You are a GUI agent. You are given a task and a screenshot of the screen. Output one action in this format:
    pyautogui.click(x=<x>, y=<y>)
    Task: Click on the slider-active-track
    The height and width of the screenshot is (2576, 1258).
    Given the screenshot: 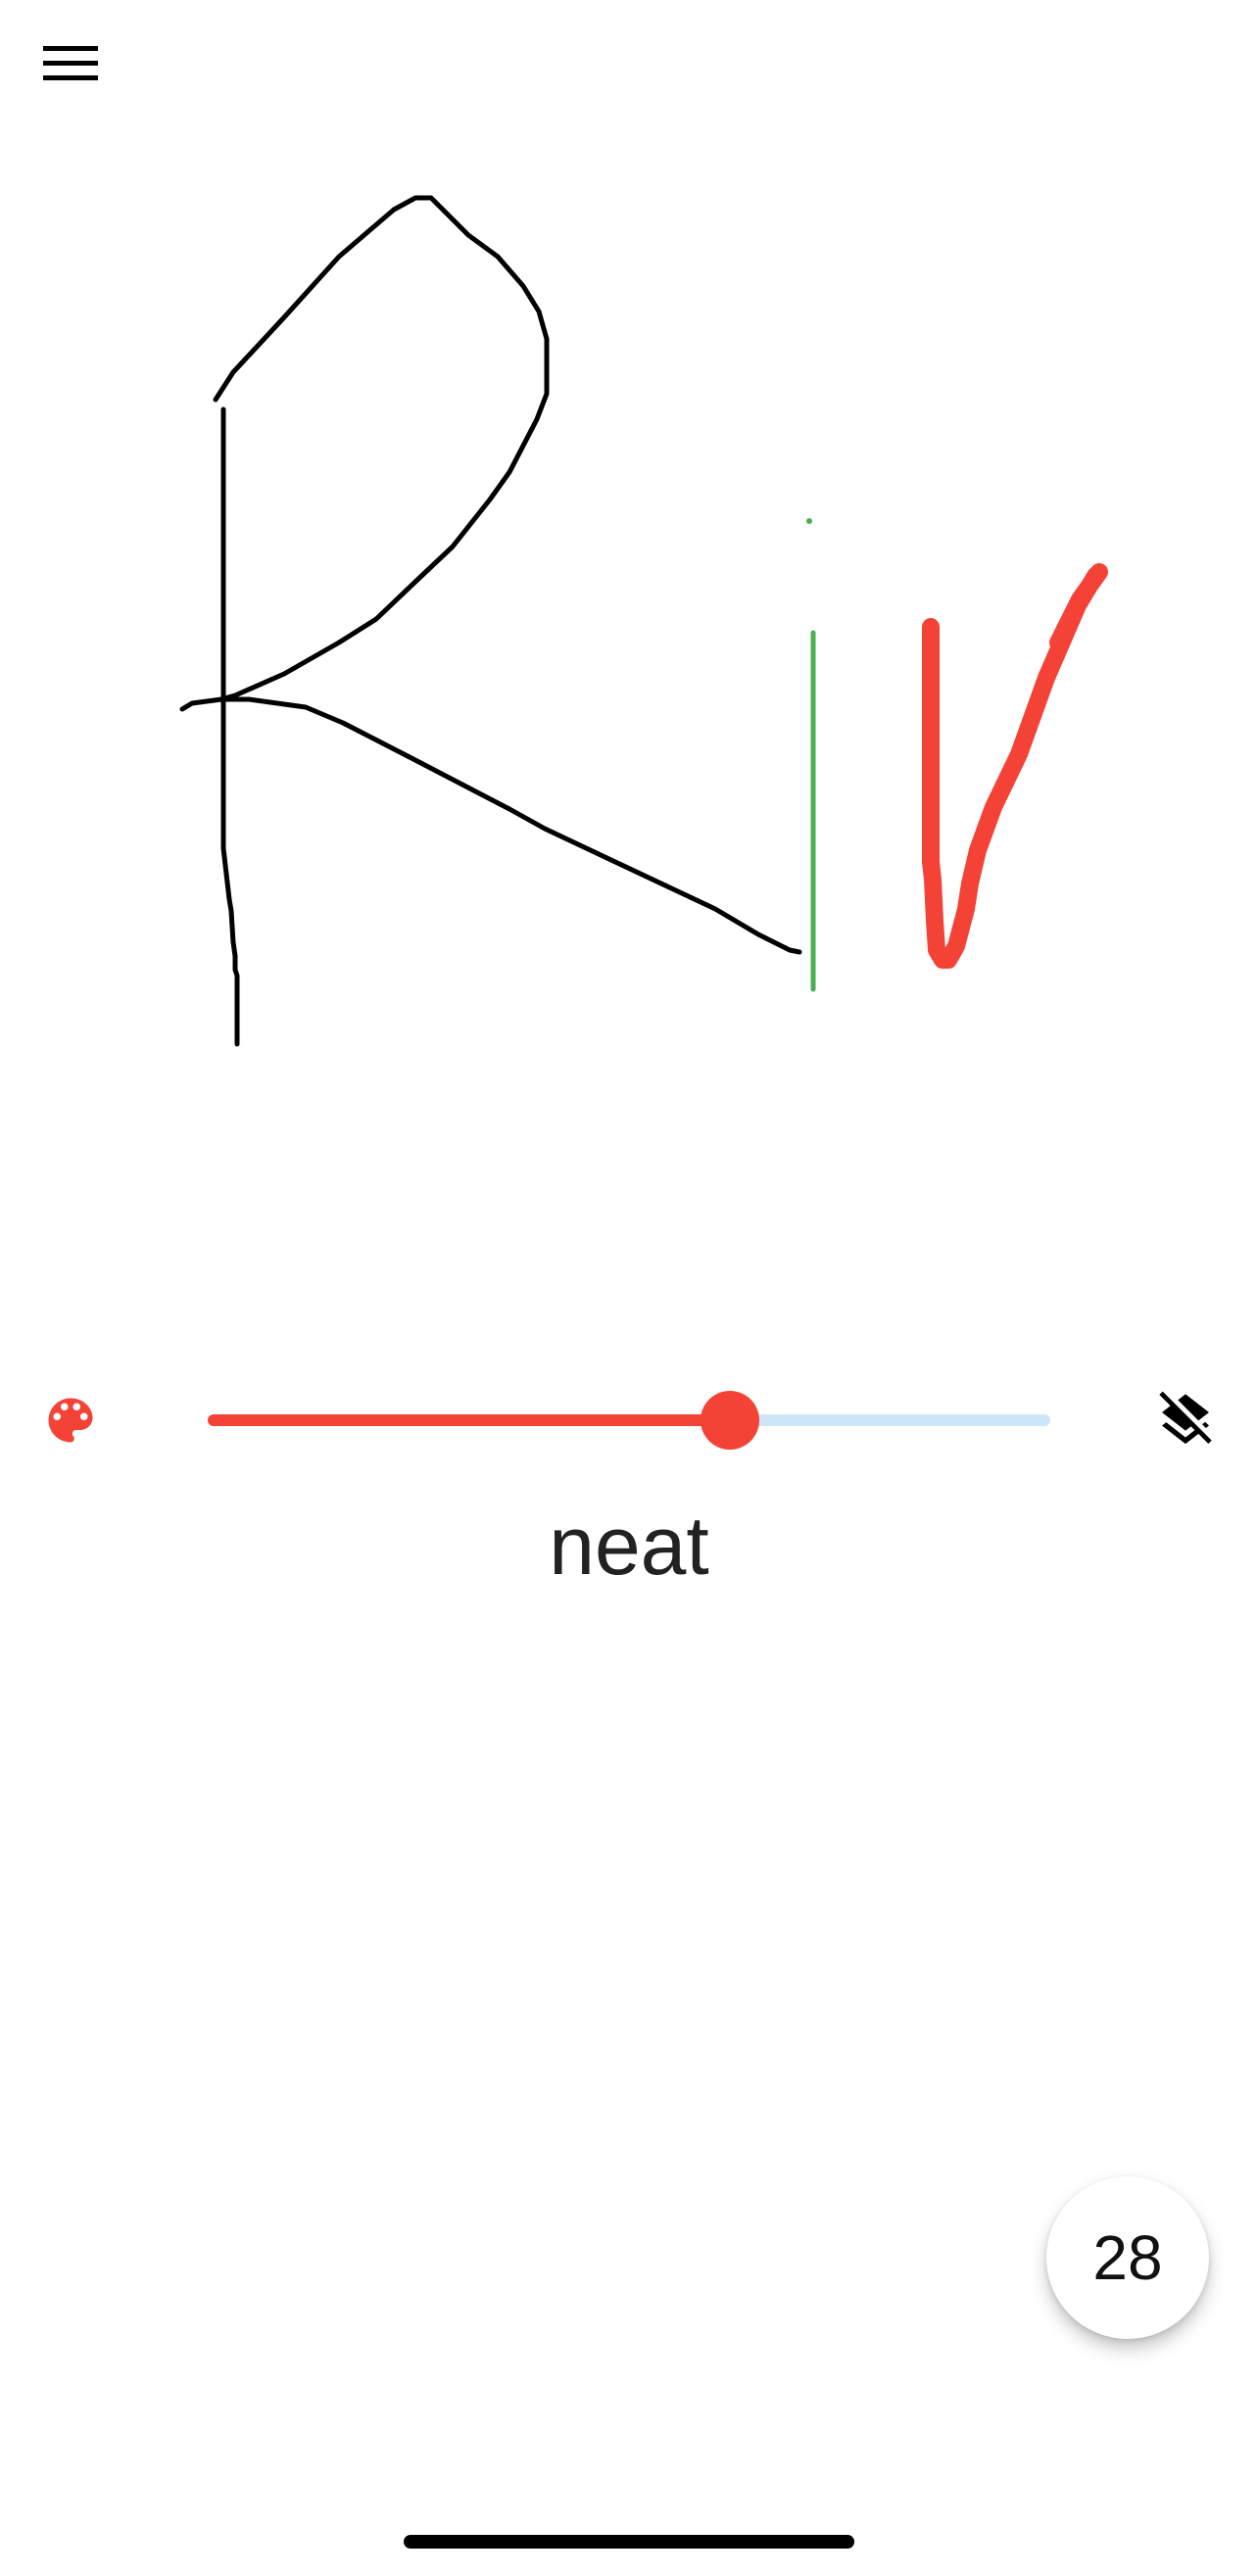 What is the action you would take?
    pyautogui.click(x=469, y=1420)
    